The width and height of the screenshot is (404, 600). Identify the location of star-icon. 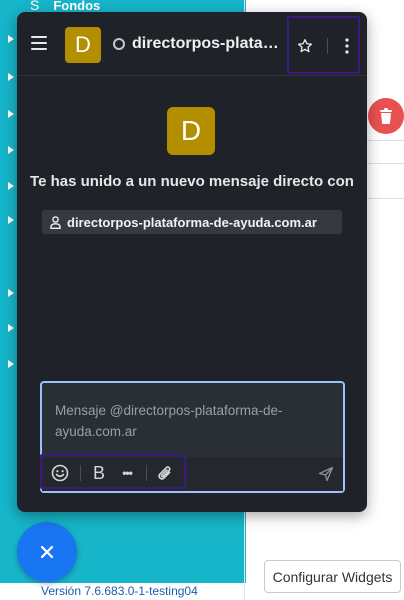
(305, 46).